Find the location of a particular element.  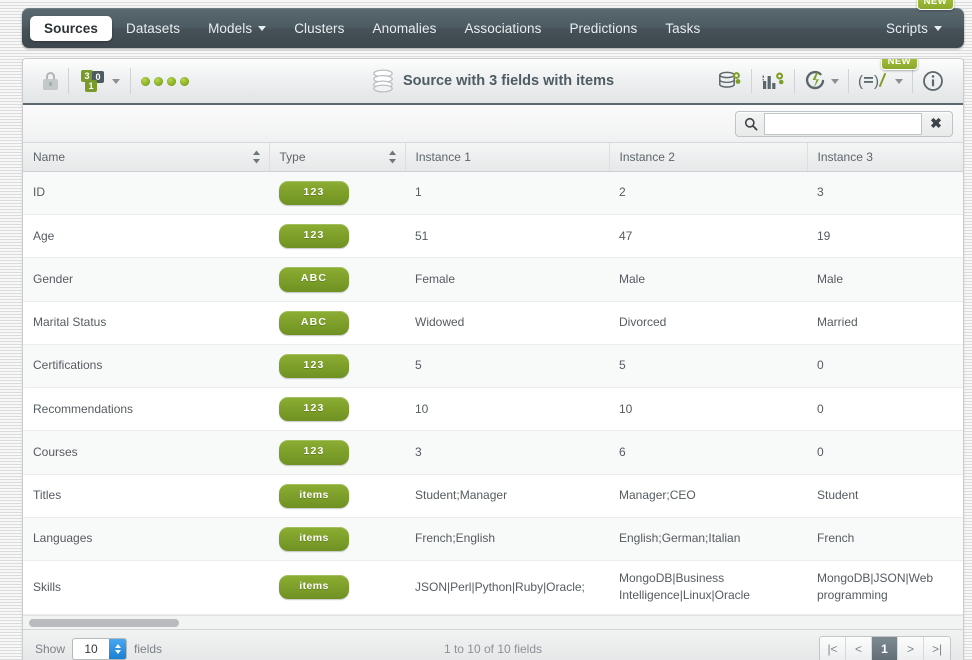

table-row: ID 123 1 2 3 is located at coordinates (493, 193).